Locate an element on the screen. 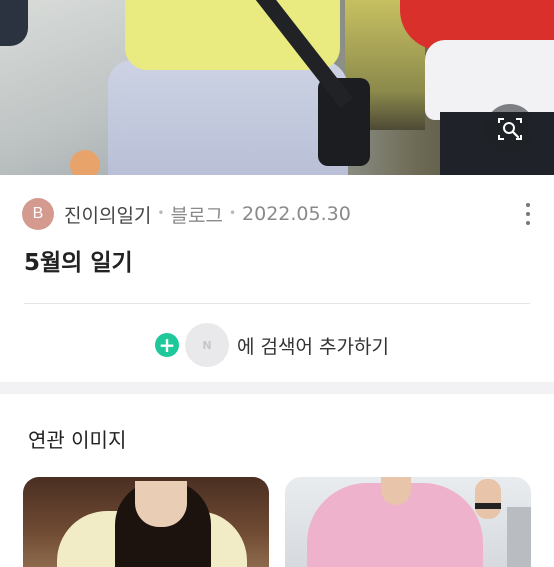 This screenshot has width=554, height=567. post-date: 2022.05.30 is located at coordinates (296, 214).